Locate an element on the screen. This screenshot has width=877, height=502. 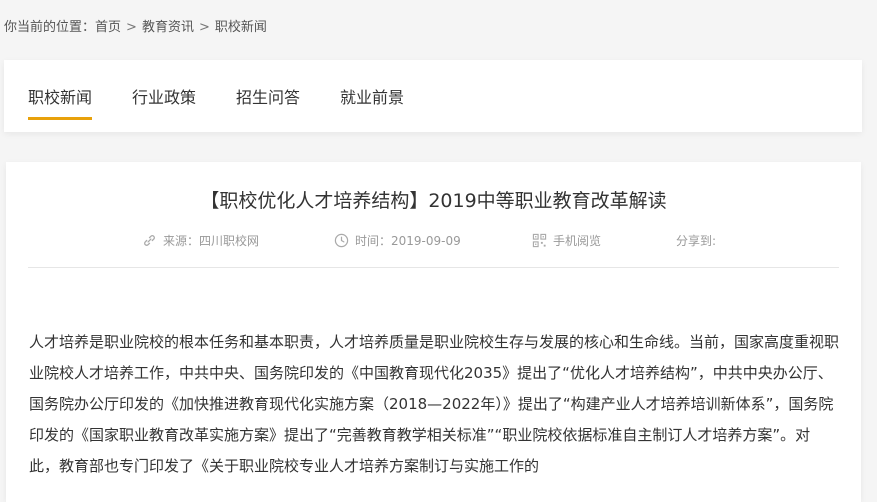
article-source: 来源：四川职校网 is located at coordinates (200, 240).